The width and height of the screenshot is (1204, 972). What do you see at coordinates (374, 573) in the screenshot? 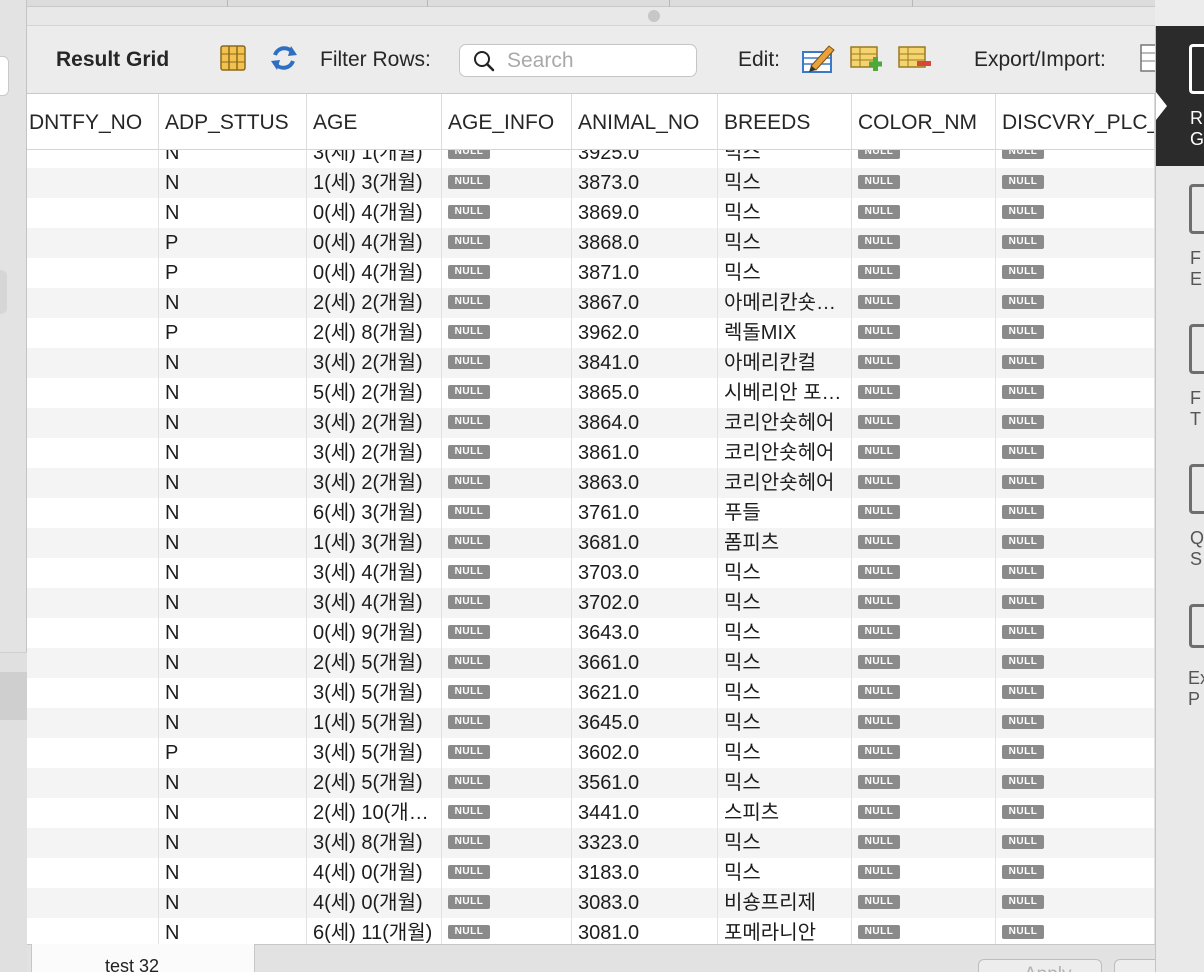
I see `table-cell: 3(세) 4(개월)` at bounding box center [374, 573].